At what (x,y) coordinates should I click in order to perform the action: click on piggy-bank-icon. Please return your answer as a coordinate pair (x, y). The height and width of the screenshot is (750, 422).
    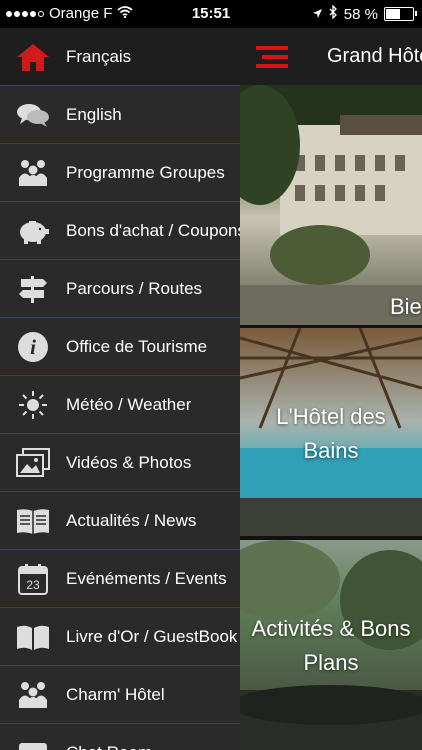
    Looking at the image, I should click on (33, 231).